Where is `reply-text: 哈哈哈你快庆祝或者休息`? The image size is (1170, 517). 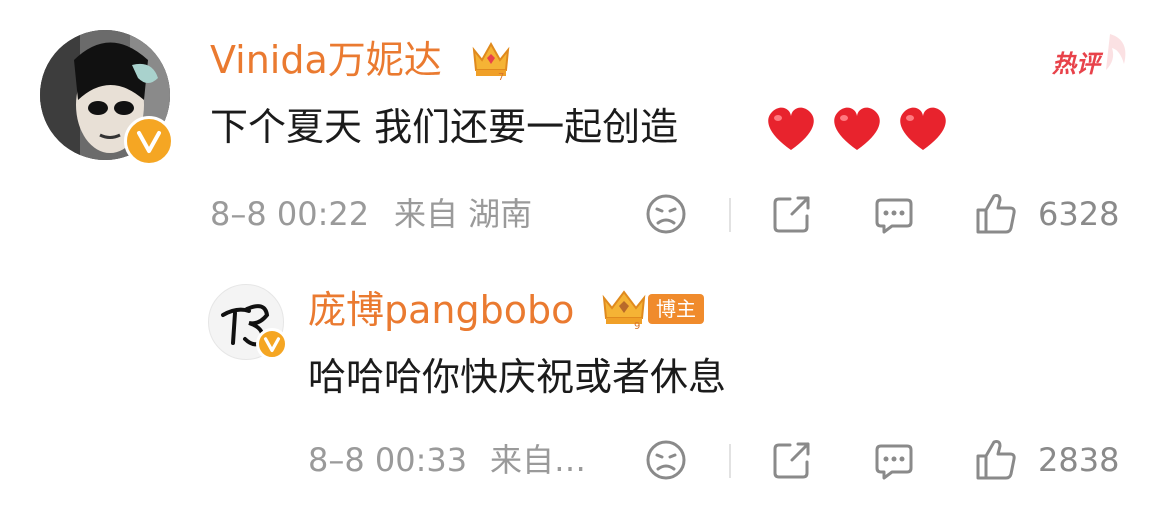
reply-text: 哈哈哈你快庆祝或者休息 is located at coordinates (517, 377).